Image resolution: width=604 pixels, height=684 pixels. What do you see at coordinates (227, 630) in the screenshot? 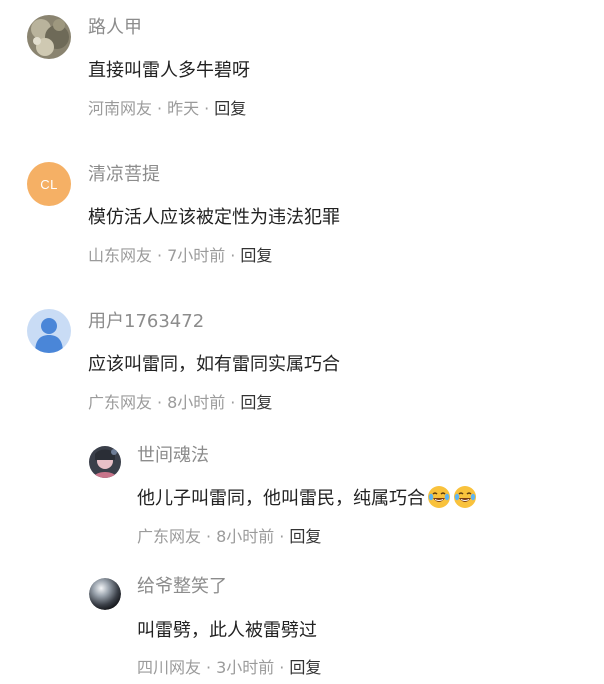
I see `reply-text: 叫雷劈，此人被雷劈过` at bounding box center [227, 630].